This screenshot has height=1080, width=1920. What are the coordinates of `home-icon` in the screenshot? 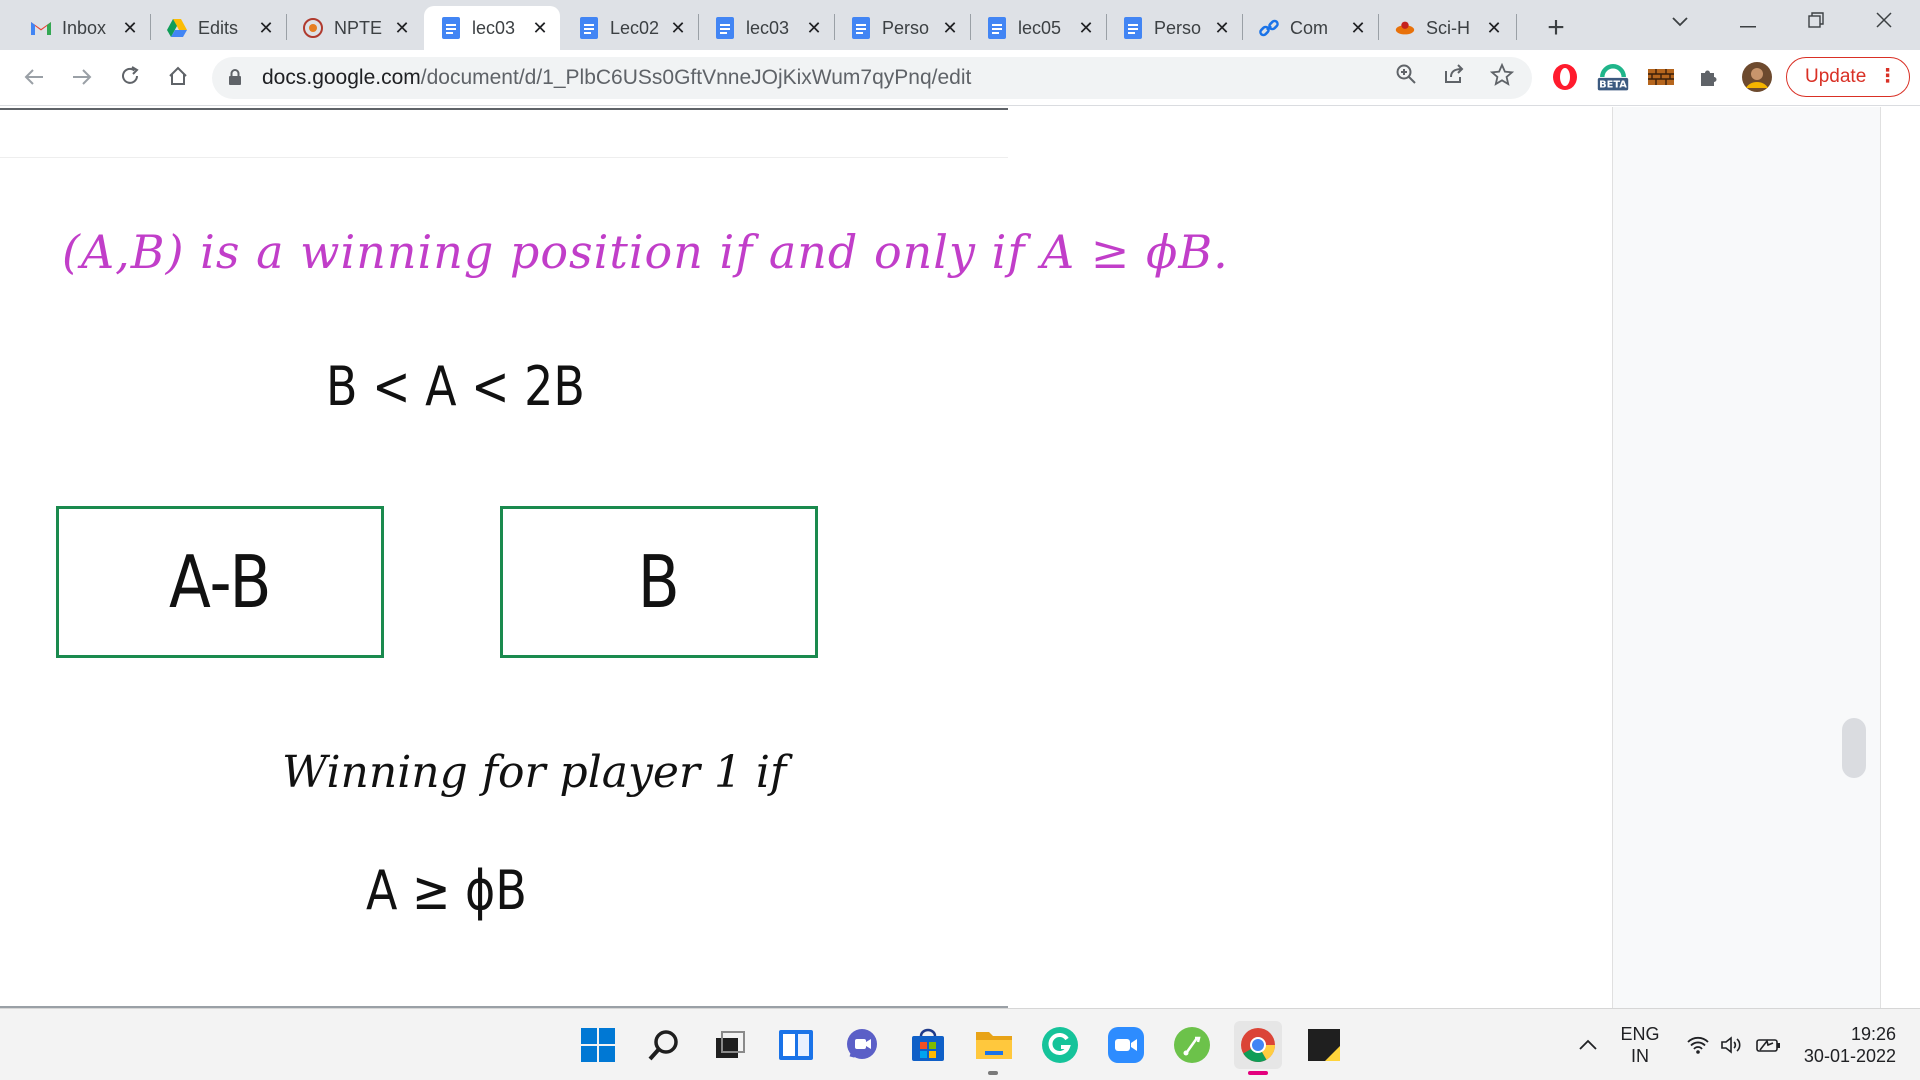 It's located at (178, 75).